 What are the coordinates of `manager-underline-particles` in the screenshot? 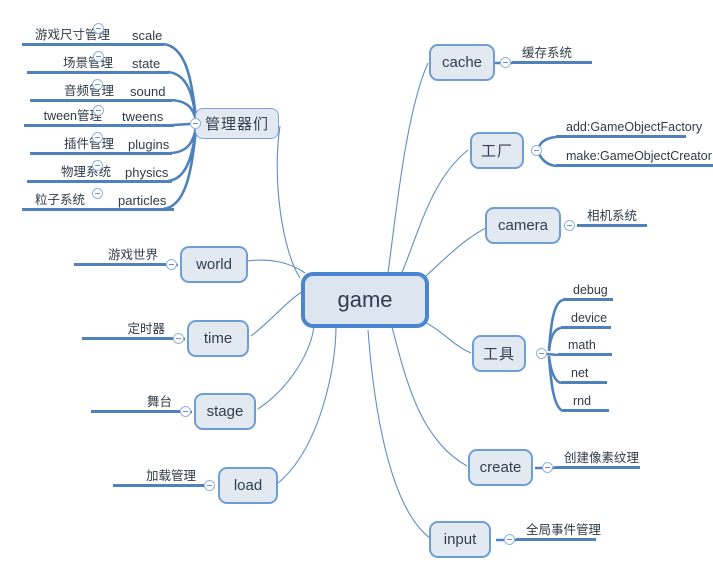 It's located at (98, 209).